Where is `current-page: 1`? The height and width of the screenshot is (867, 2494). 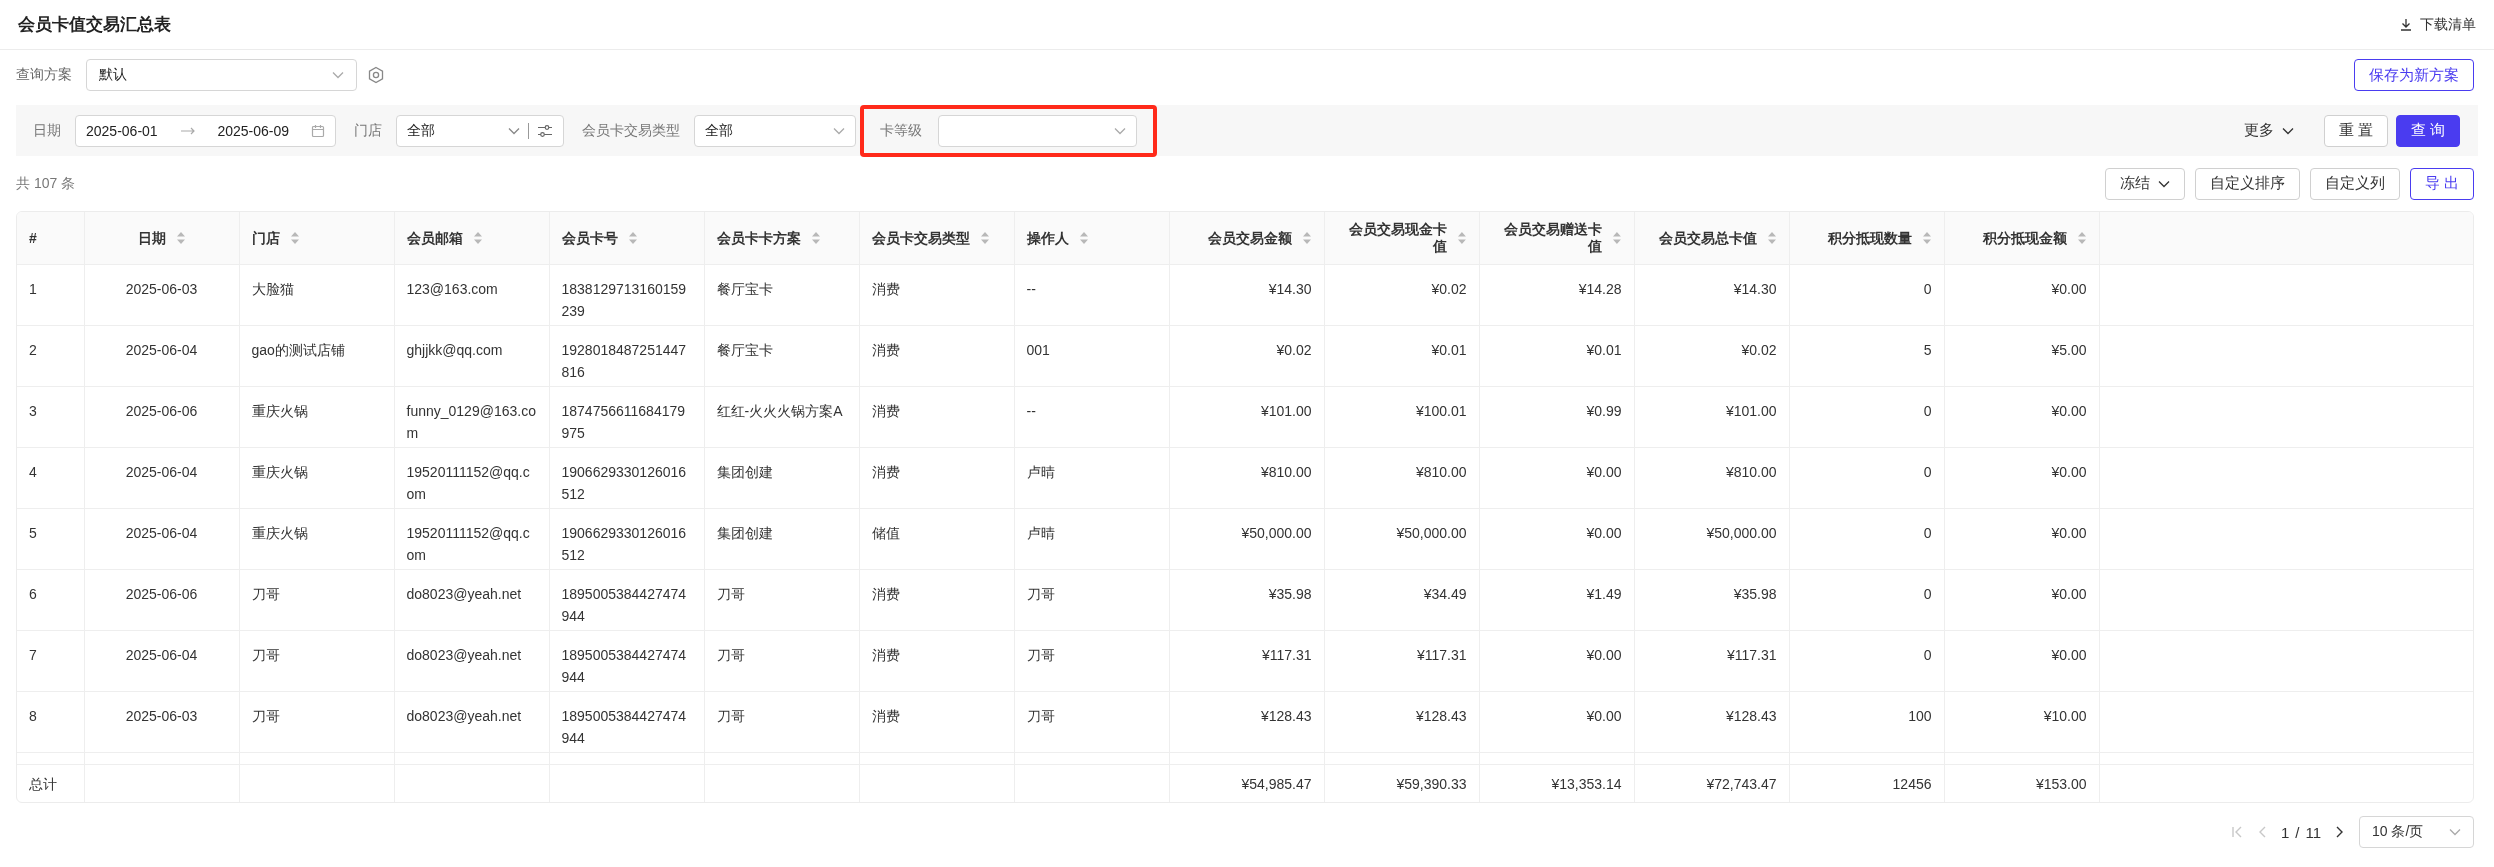
current-page: 1 is located at coordinates (2285, 832).